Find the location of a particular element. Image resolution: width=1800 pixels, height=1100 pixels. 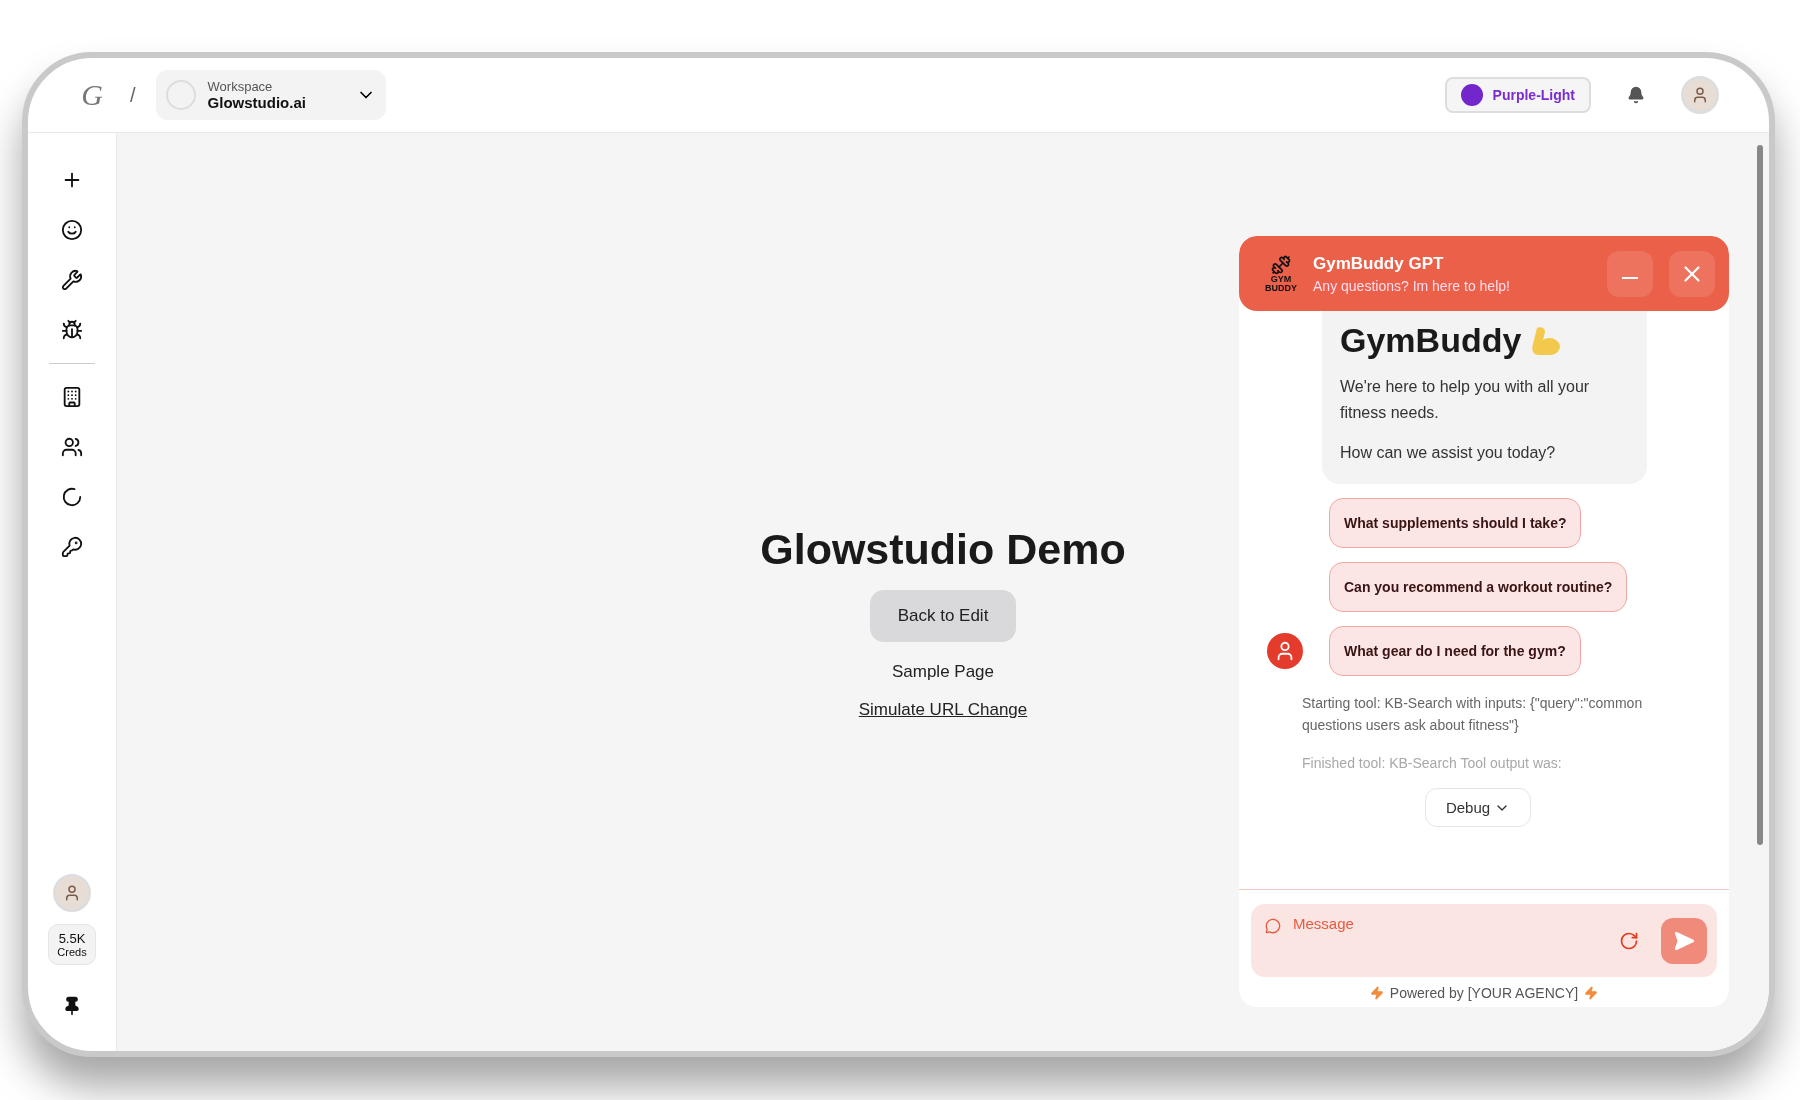

back-to-edit-button: Back to Edit is located at coordinates (943, 615).